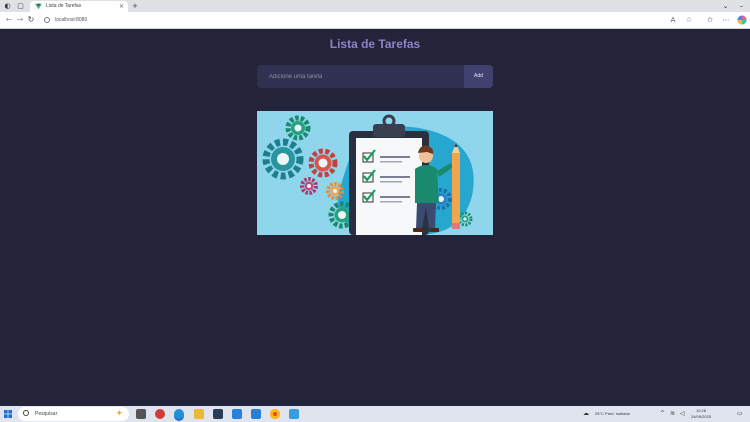 Image resolution: width=750 pixels, height=422 pixels. I want to click on workspaces-icon: ▢, so click(20, 6).